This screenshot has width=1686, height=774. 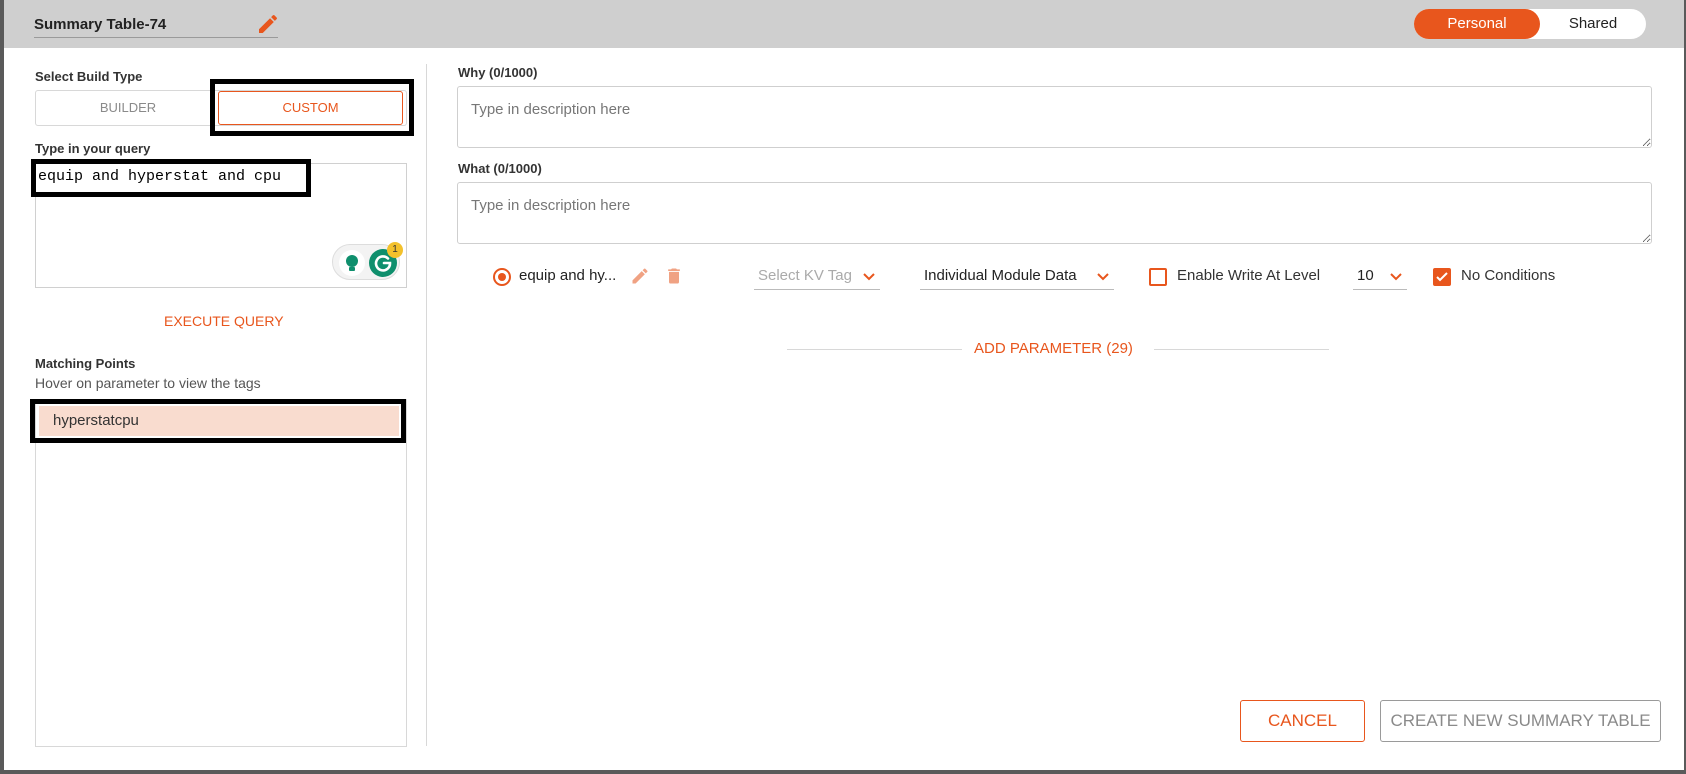 I want to click on no-conditions-checkbox, so click(x=1442, y=277).